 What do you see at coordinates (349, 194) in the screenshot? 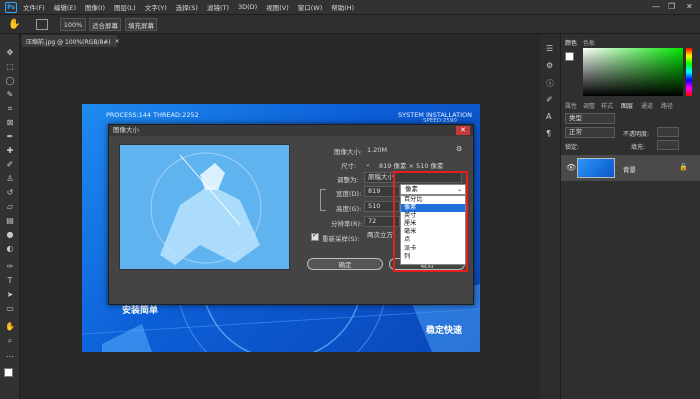
I see `width-label: 宽度(D):` at bounding box center [349, 194].